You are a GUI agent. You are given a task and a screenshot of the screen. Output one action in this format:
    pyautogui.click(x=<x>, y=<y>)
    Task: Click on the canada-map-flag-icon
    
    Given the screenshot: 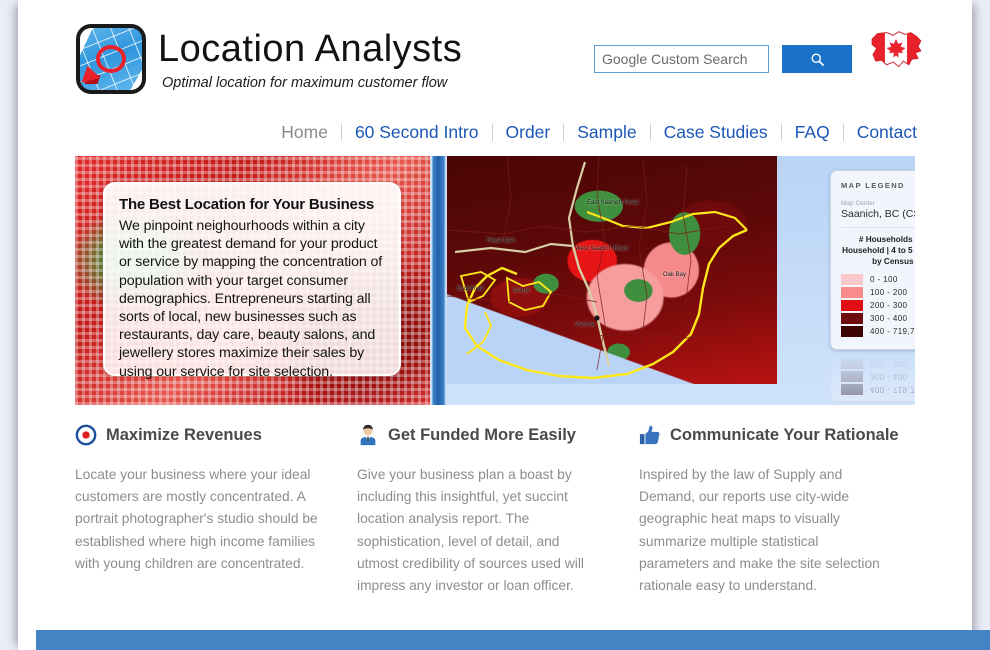 What is the action you would take?
    pyautogui.click(x=896, y=49)
    